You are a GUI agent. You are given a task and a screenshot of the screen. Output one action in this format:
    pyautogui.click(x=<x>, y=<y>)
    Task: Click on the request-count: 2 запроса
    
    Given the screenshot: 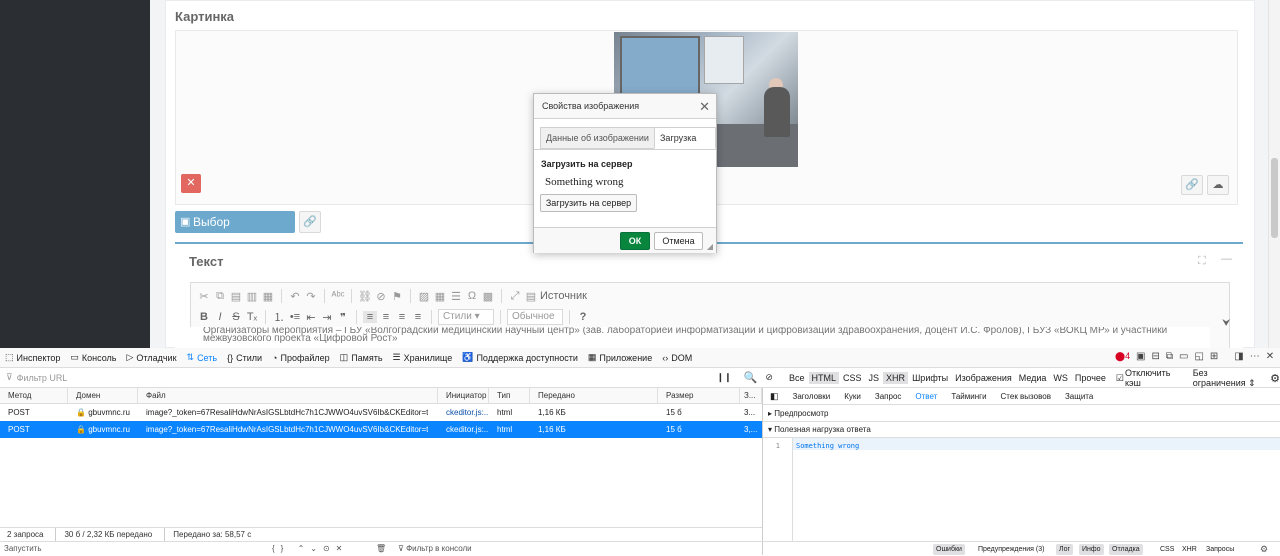 What is the action you would take?
    pyautogui.click(x=25, y=534)
    